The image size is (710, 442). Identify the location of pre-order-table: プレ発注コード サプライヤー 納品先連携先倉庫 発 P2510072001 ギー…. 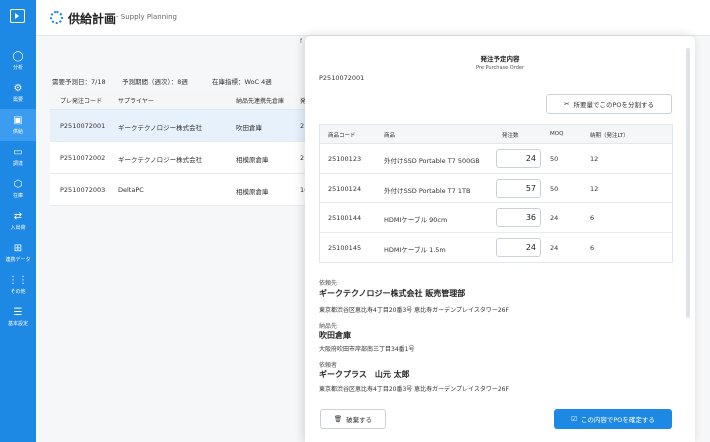
(195, 148).